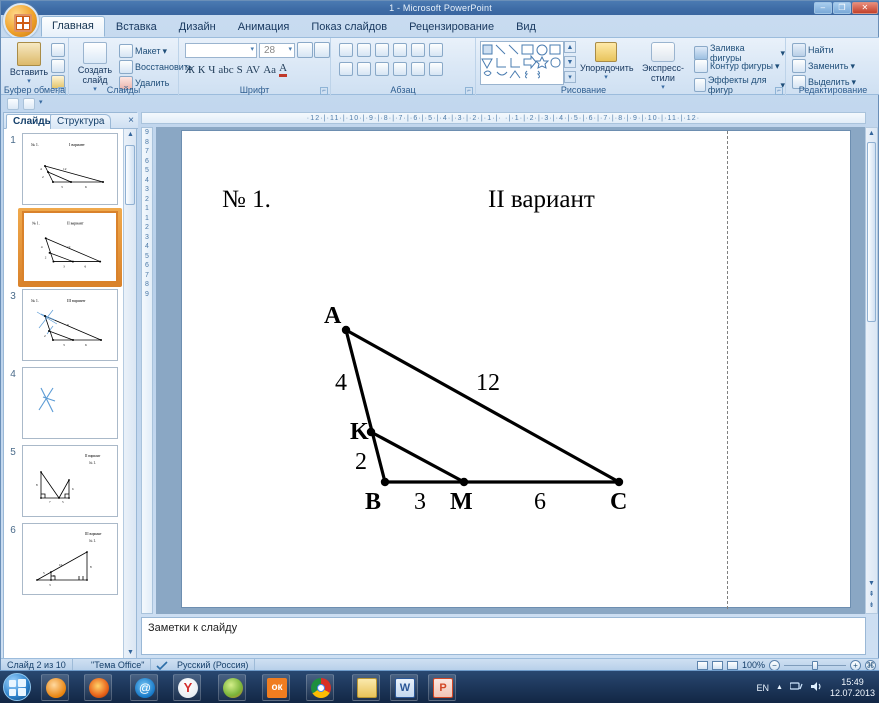  I want to click on thumbnail-slide-4: 4, so click(62, 404).